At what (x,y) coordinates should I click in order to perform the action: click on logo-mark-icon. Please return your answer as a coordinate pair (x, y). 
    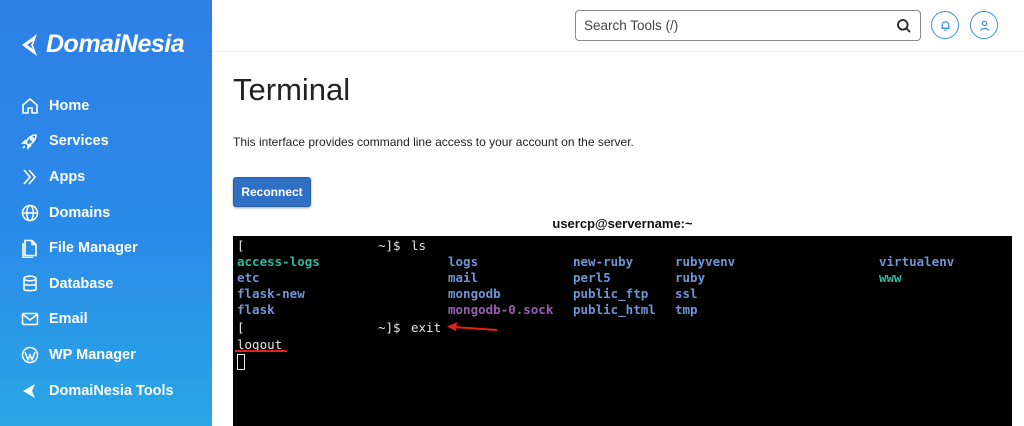
    Looking at the image, I should click on (29, 44).